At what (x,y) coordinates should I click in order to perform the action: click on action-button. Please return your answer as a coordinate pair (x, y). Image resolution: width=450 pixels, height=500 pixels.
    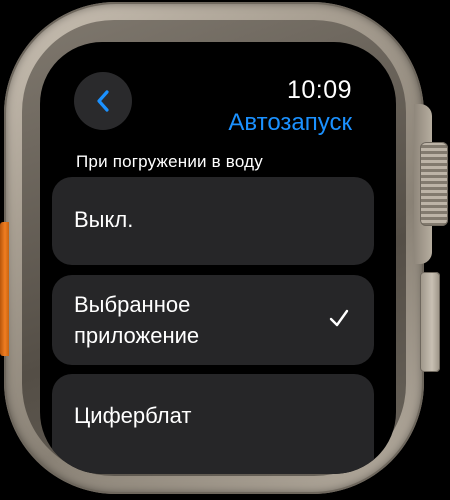
    Looking at the image, I should click on (4, 289).